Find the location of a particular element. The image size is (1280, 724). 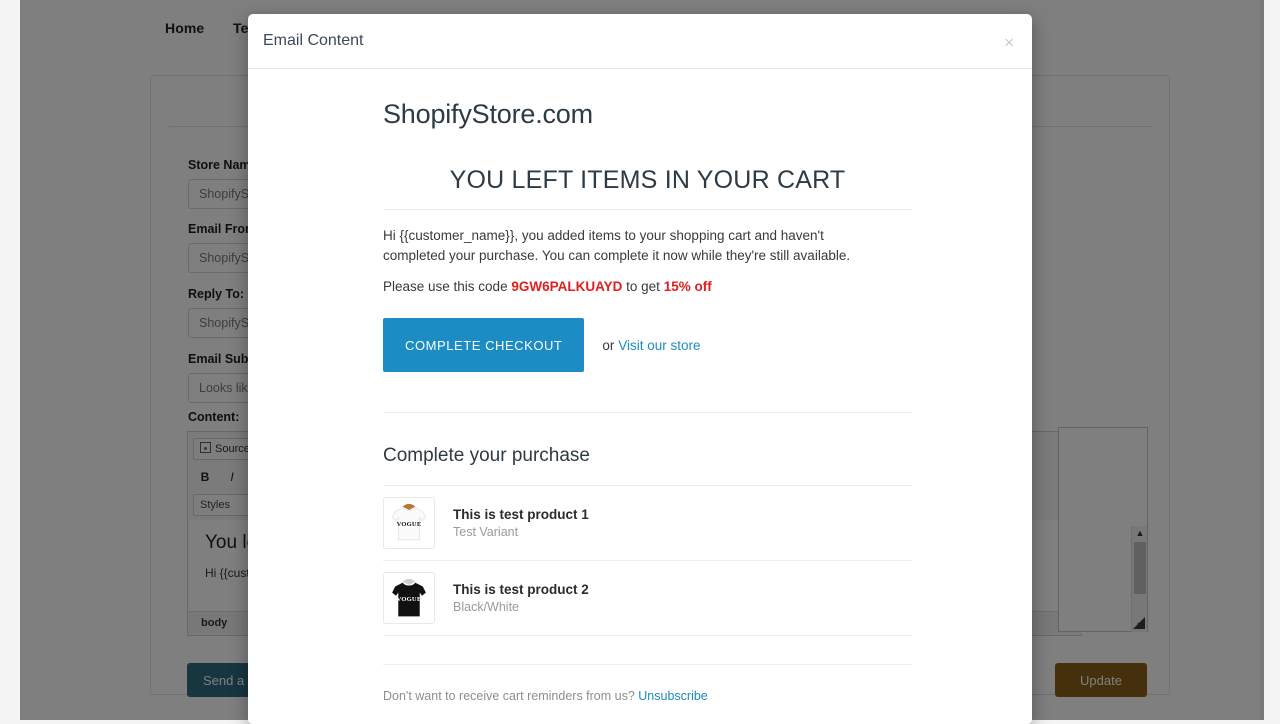

code-middle-text: to get is located at coordinates (643, 287).